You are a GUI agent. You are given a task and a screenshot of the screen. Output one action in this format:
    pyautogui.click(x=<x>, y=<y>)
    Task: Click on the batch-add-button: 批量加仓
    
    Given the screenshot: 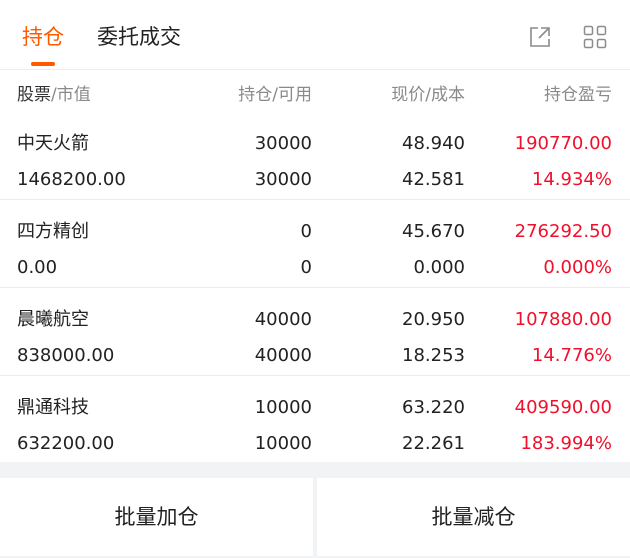 What is the action you would take?
    pyautogui.click(x=156, y=517)
    